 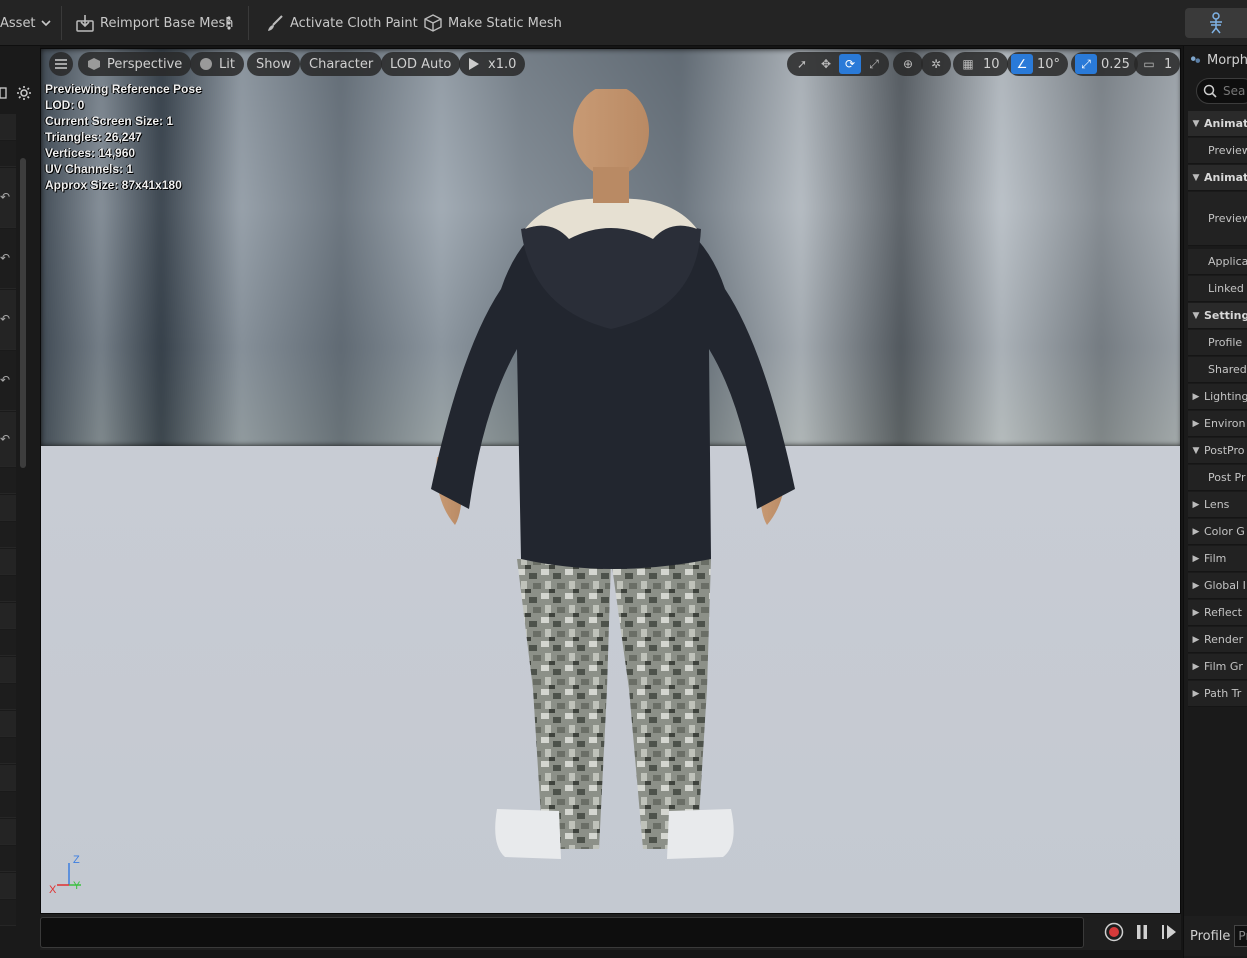 I want to click on subcategory-row: ▶ Path Tr, so click(x=1217, y=694).